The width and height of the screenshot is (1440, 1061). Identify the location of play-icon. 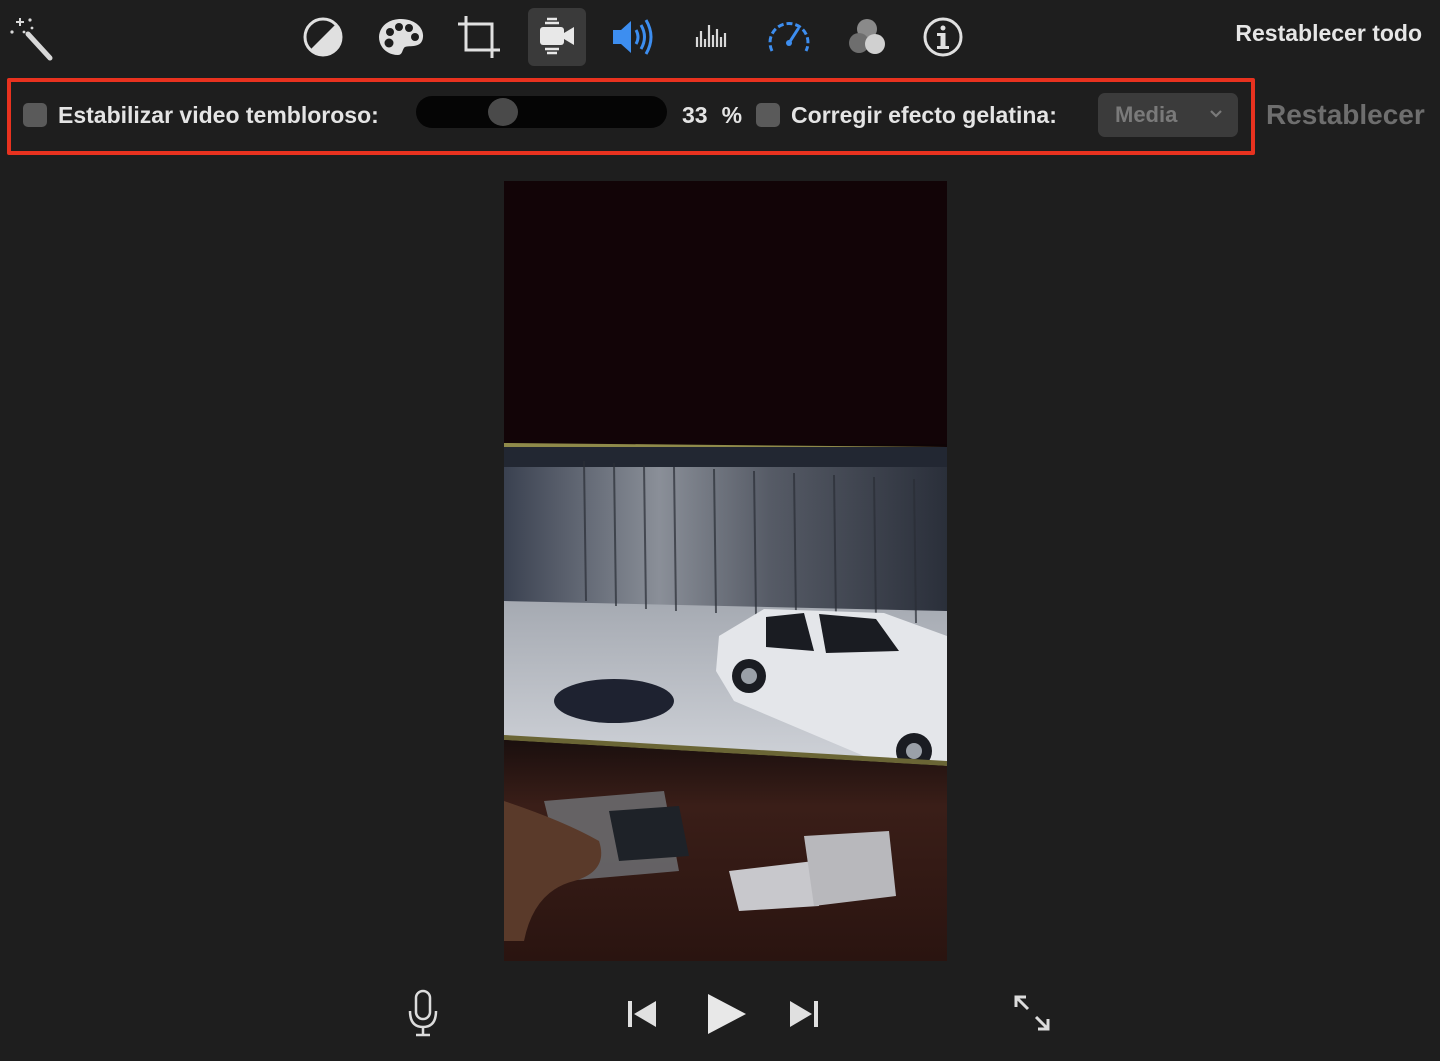
(725, 1014).